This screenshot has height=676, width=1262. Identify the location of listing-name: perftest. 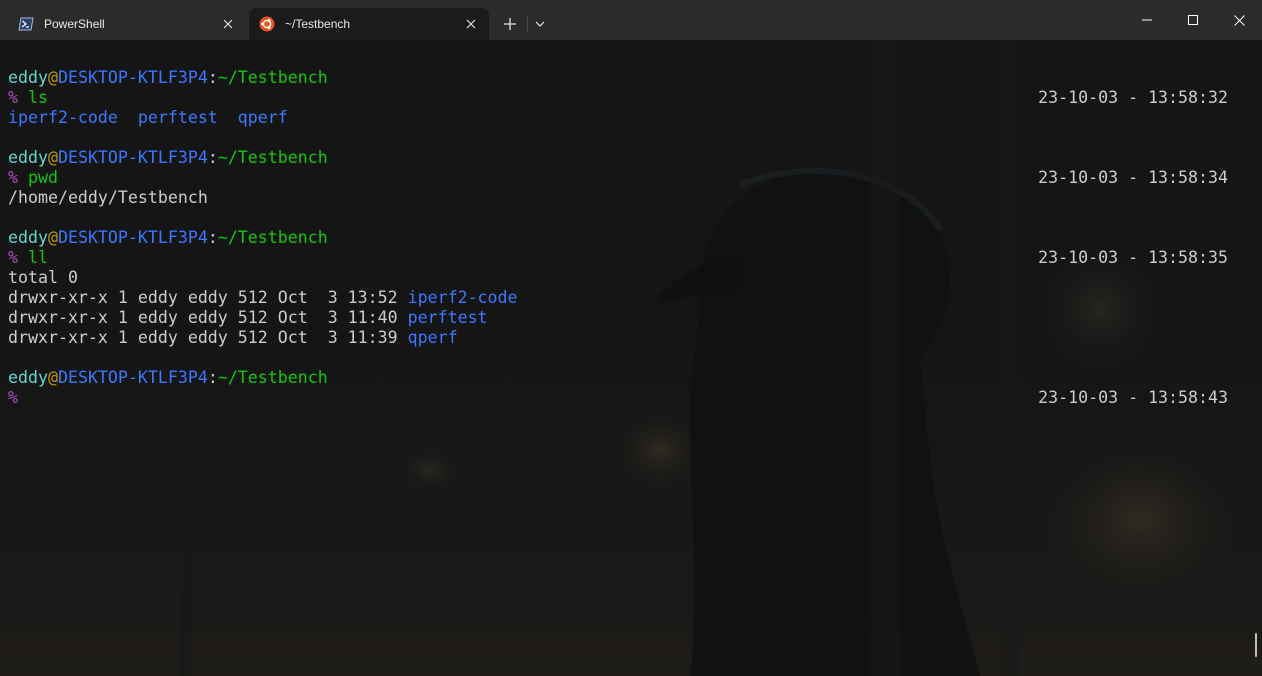
(447, 317).